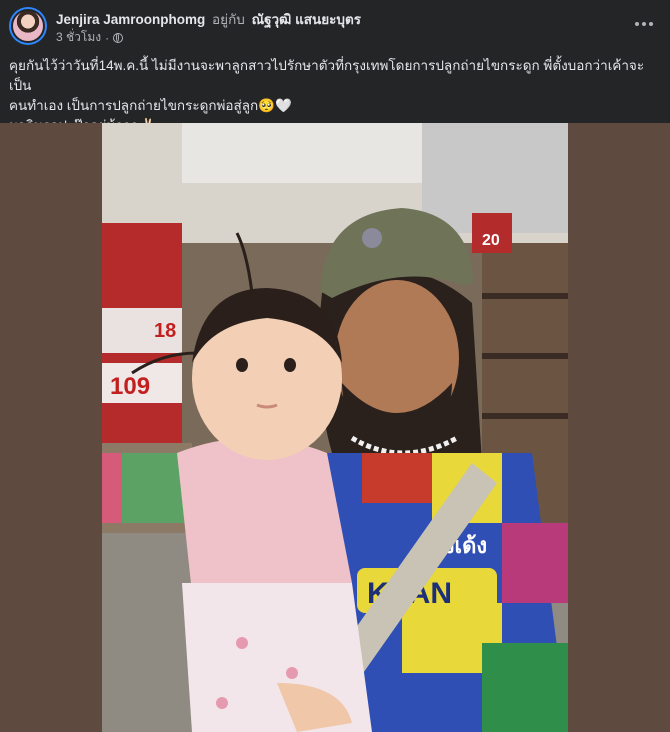 This screenshot has width=670, height=732. I want to click on store-sign-text: 18, so click(165, 331).